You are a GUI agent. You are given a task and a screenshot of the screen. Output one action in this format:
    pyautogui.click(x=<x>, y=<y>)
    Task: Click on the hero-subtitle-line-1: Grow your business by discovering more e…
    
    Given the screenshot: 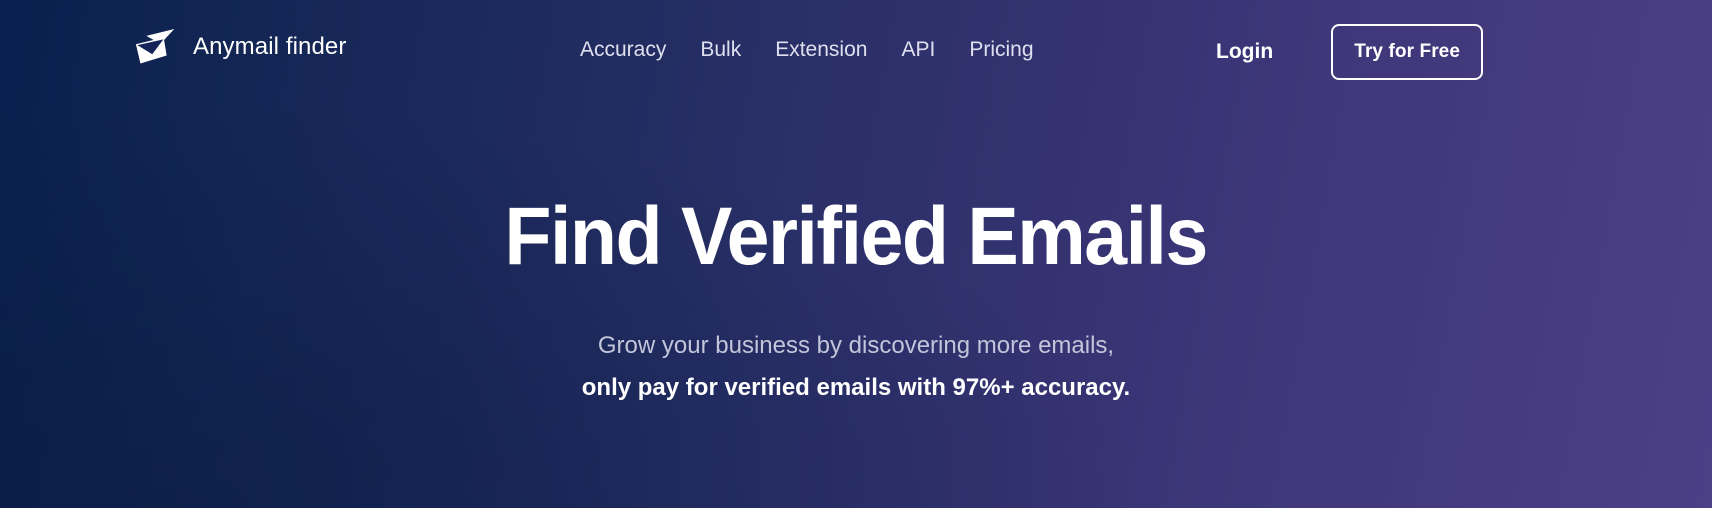 What is the action you would take?
    pyautogui.click(x=856, y=345)
    